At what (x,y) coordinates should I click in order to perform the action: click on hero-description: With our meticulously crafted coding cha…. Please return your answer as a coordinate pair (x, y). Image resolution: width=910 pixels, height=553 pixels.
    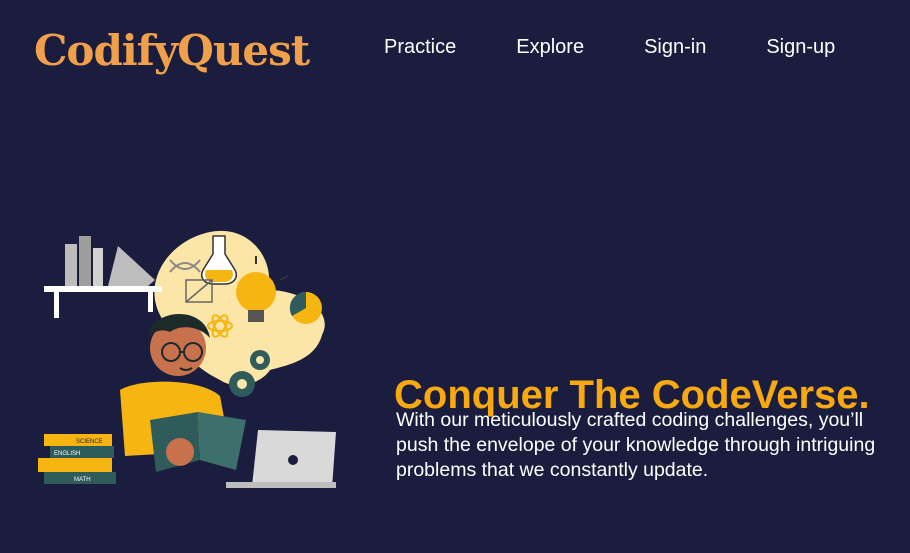
    Looking at the image, I should click on (636, 445).